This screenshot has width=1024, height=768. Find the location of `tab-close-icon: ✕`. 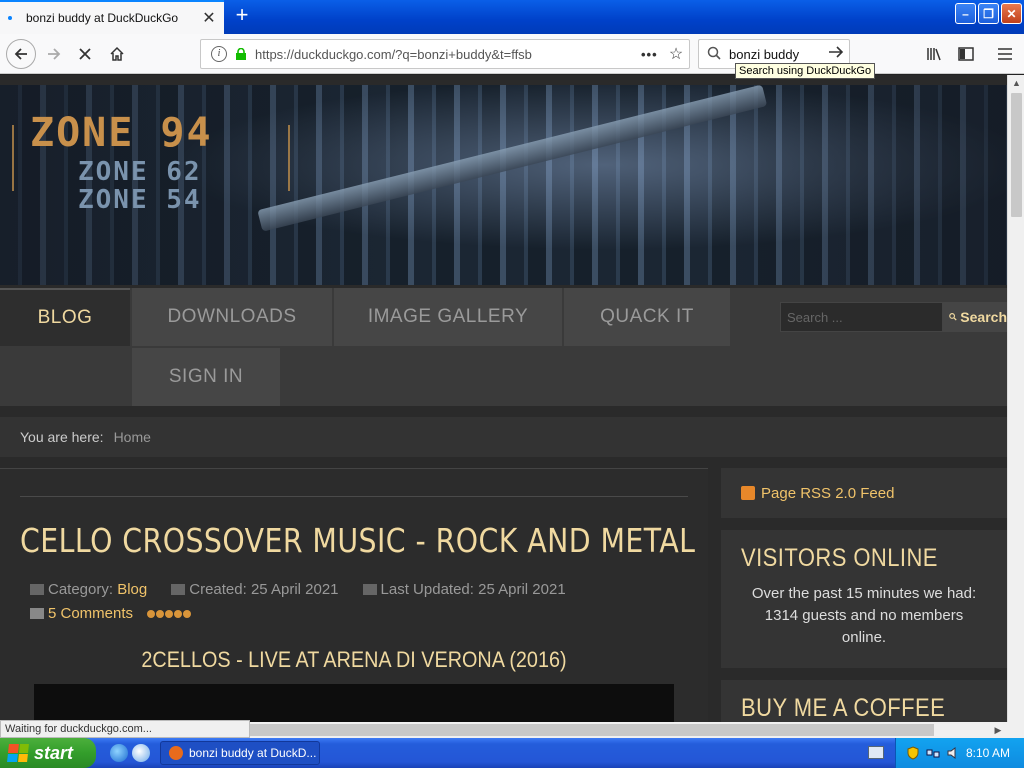

tab-close-icon: ✕ is located at coordinates (209, 18).